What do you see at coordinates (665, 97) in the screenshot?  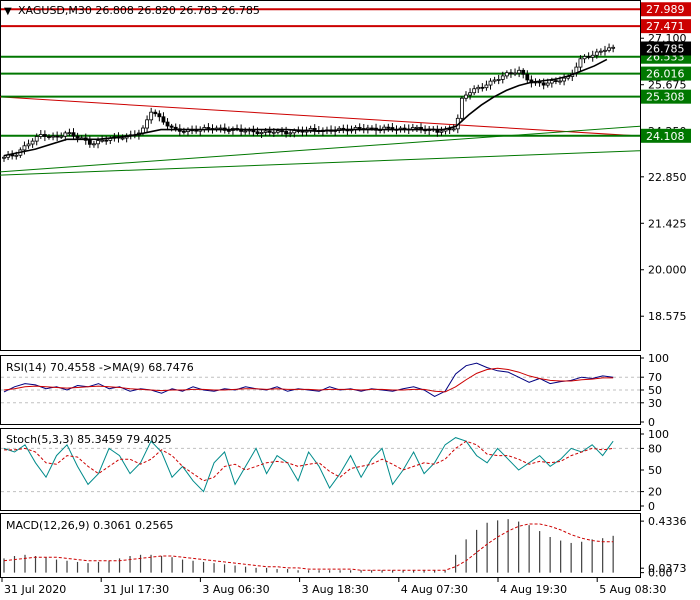 I see `level-label: 25.308` at bounding box center [665, 97].